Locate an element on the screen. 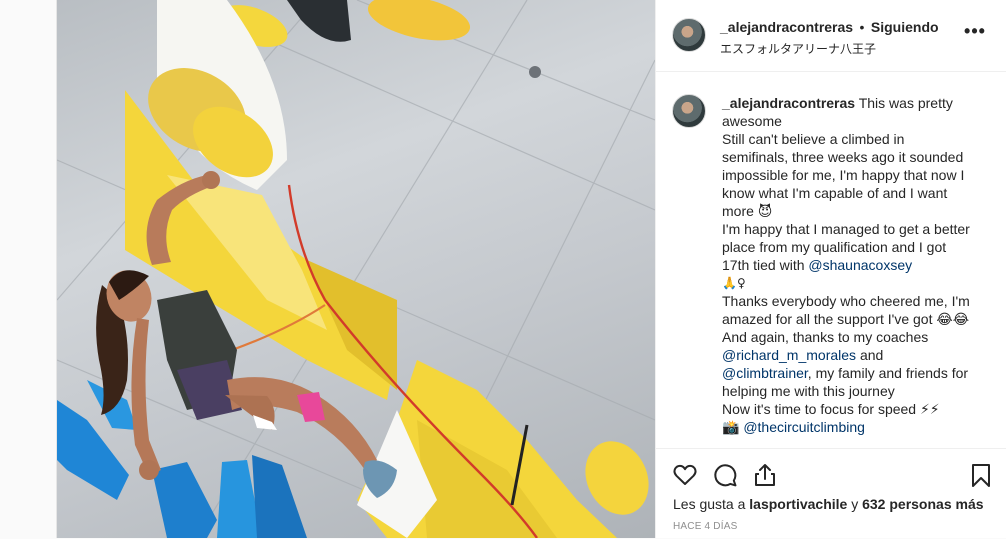  caption-avatar is located at coordinates (689, 111).